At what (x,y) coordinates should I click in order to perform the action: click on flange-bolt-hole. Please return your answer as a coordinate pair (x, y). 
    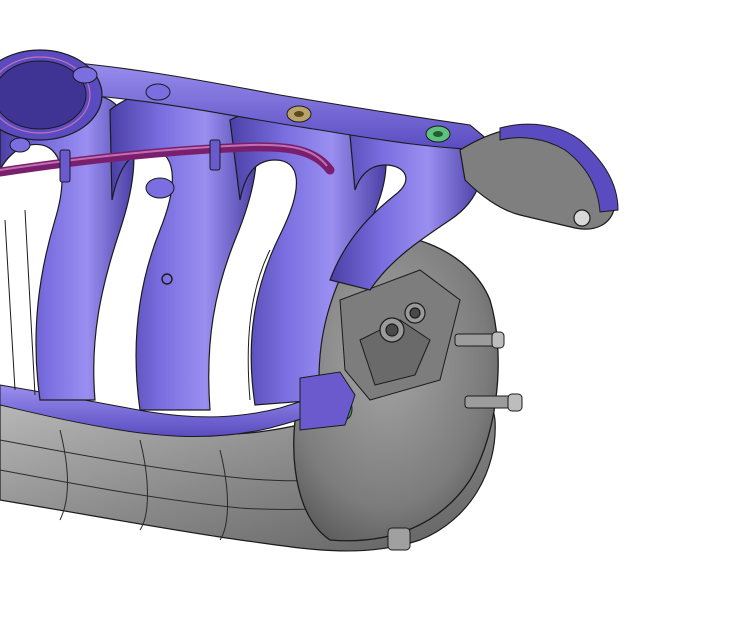
    Looking at the image, I should click on (582, 218).